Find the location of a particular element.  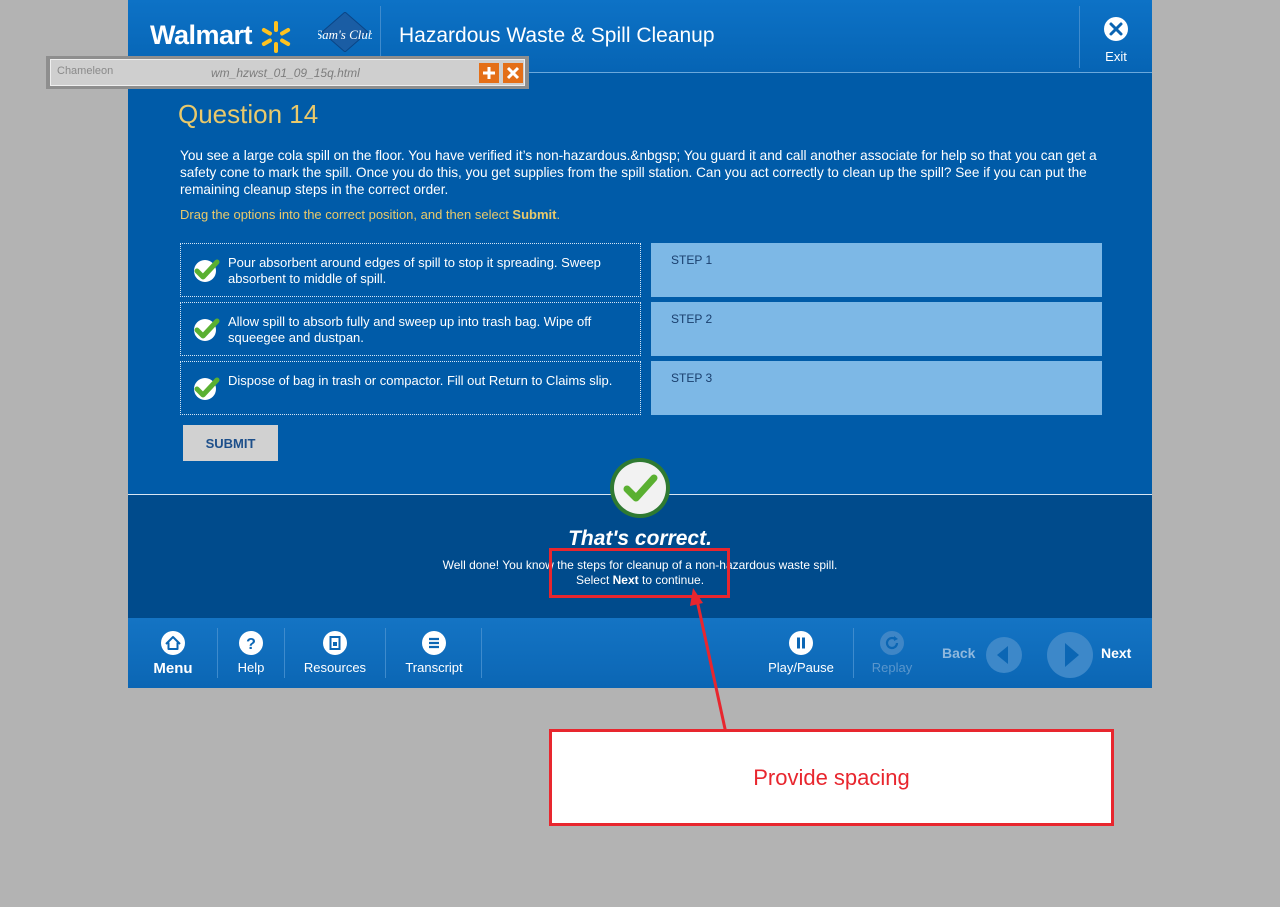

sams-club-logo: Sam's Club is located at coordinates (345, 32).